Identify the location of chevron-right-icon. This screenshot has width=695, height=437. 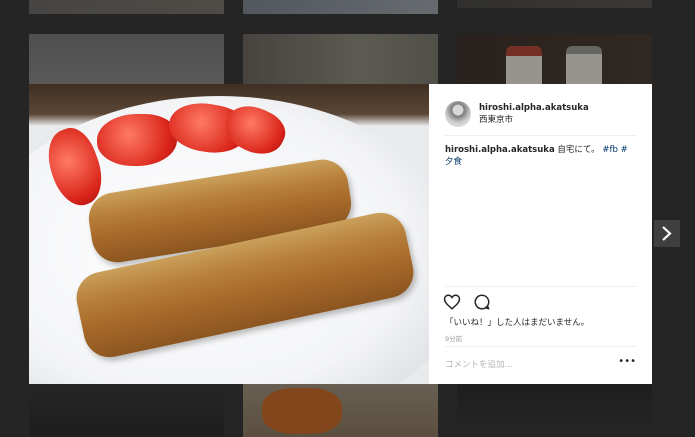
(667, 233).